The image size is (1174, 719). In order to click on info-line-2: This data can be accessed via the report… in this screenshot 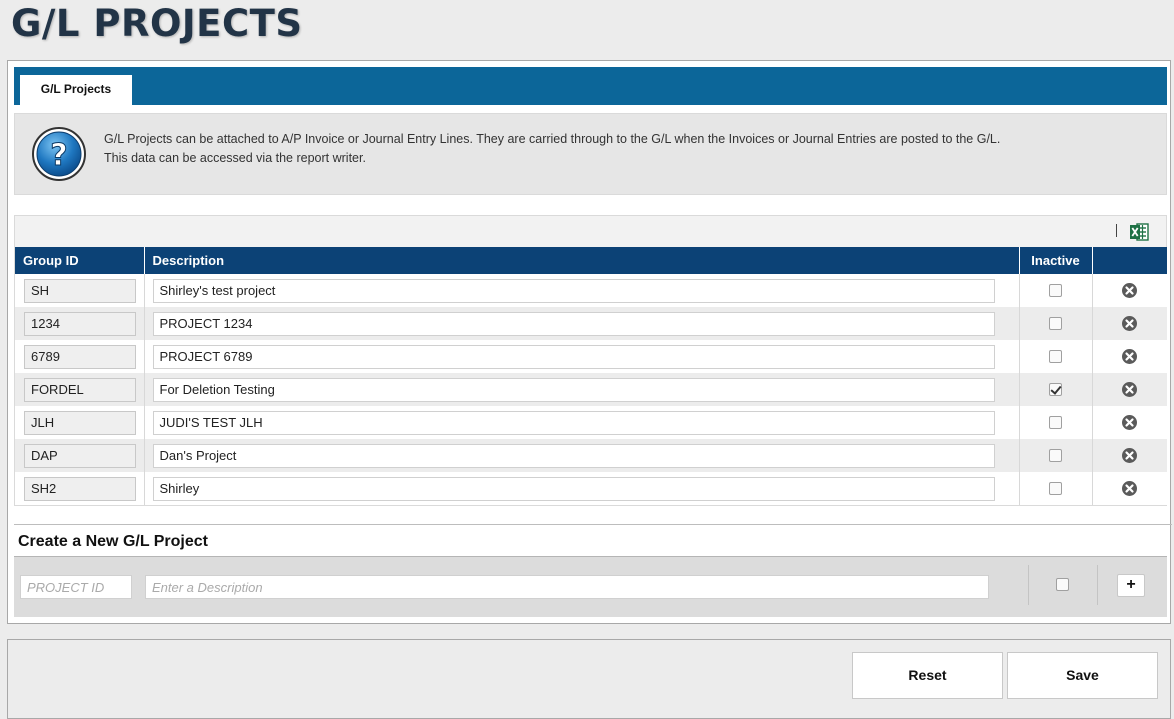, I will do `click(235, 158)`.